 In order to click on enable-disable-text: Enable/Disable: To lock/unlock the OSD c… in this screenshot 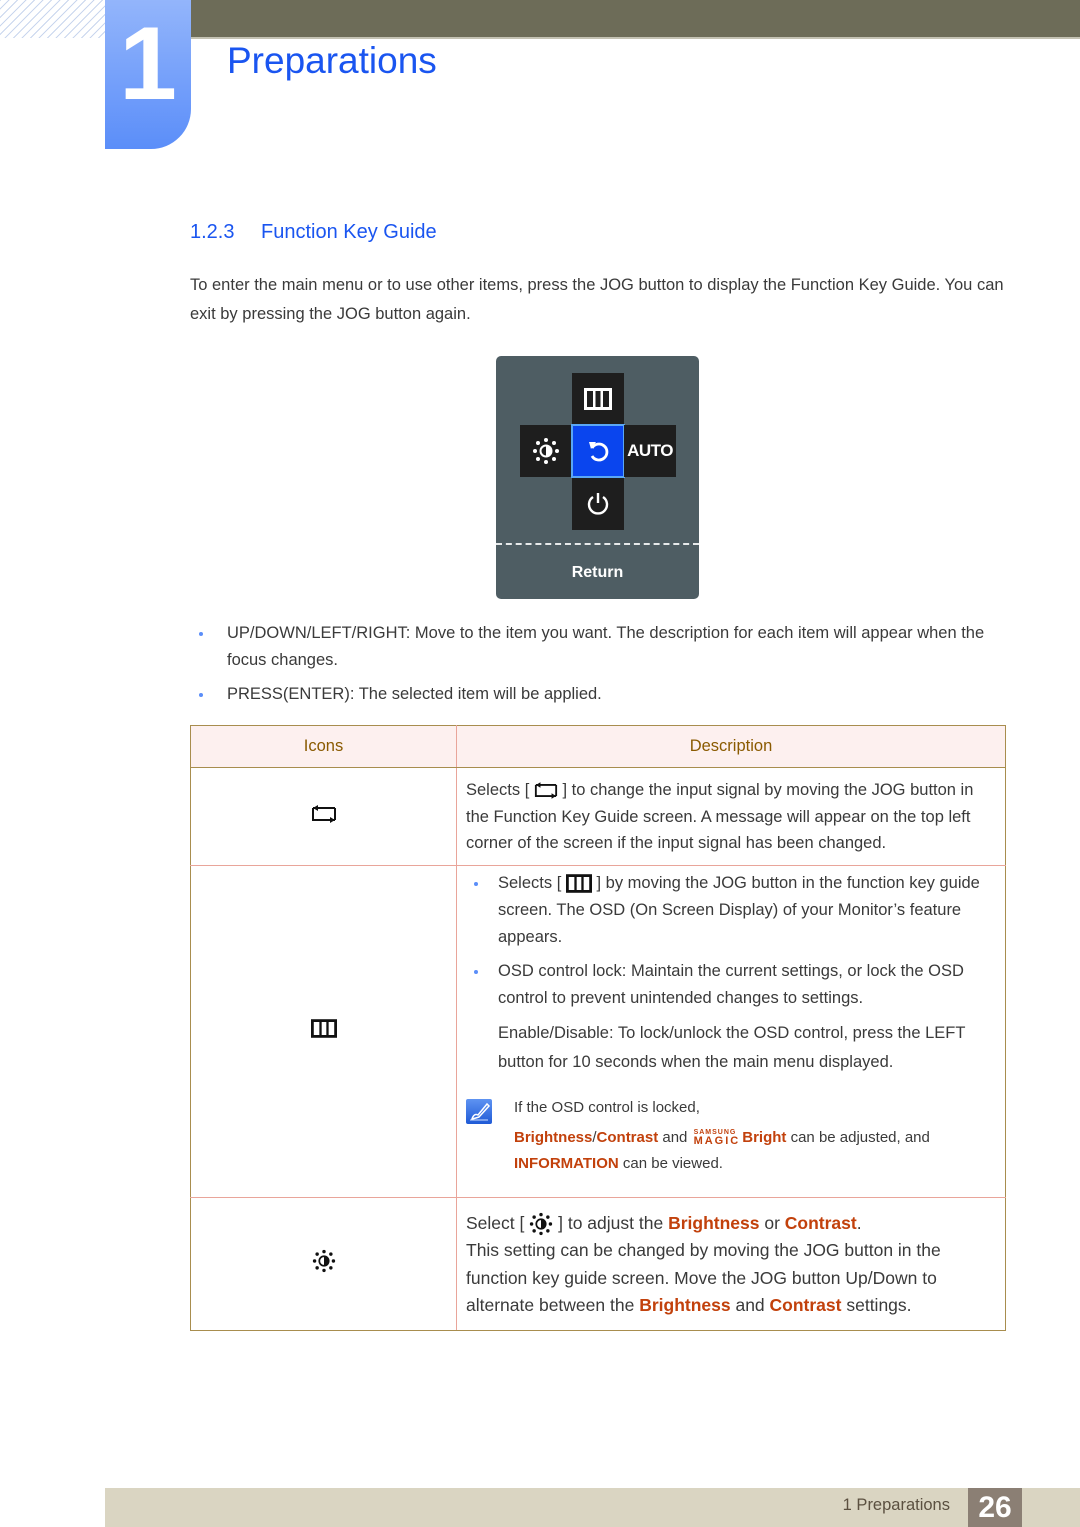, I will do `click(732, 1047)`.